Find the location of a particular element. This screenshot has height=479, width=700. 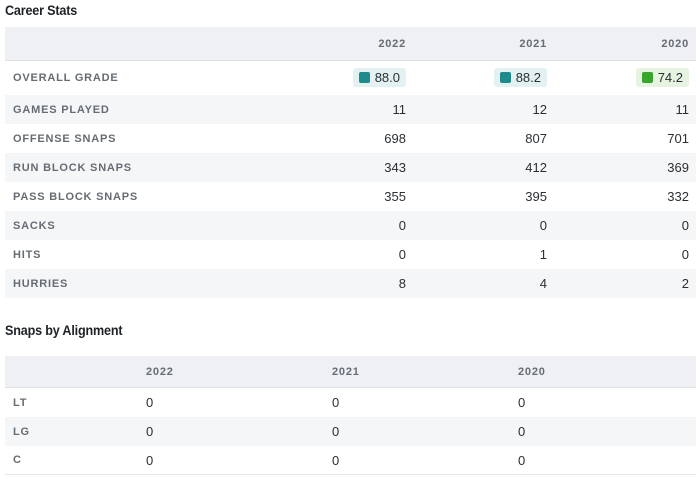

table-row: OFFENSE SNAPS 698 807 701 is located at coordinates (350, 138).